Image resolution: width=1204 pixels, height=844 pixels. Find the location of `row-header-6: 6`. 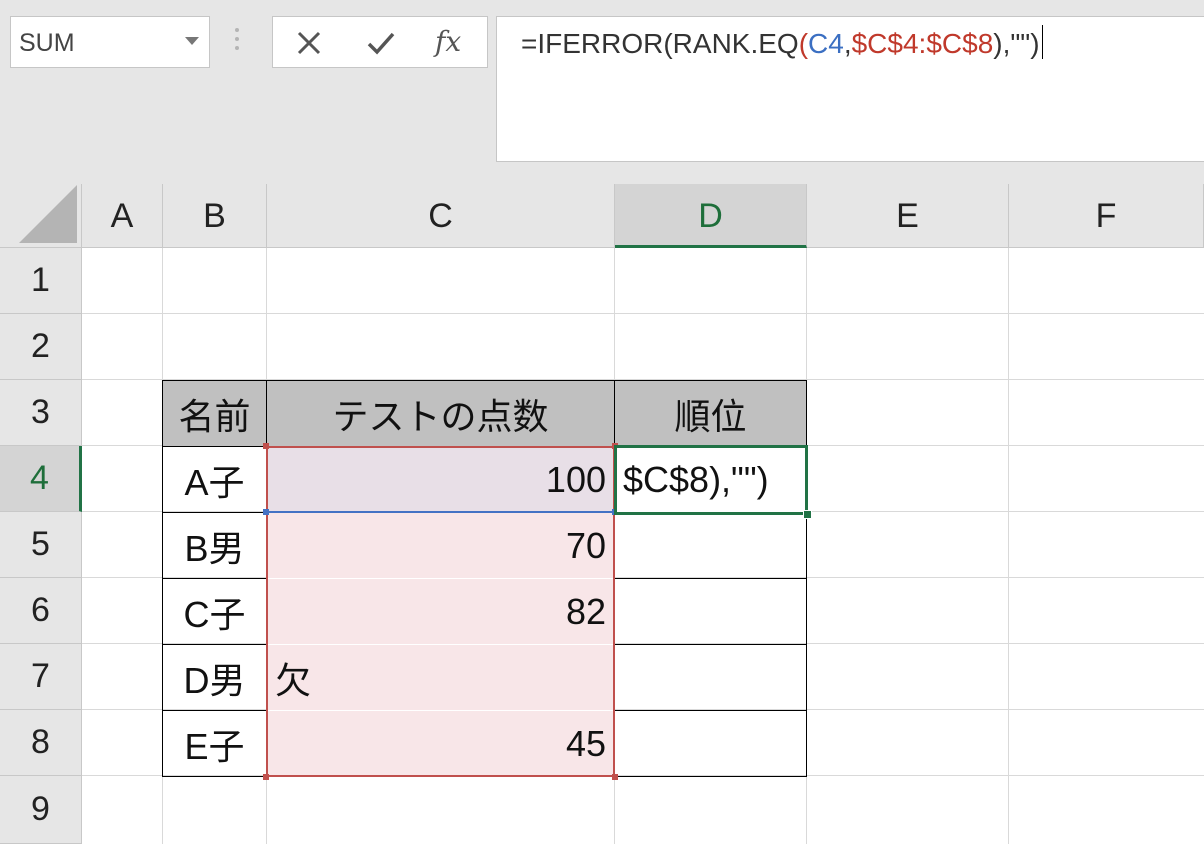

row-header-6: 6 is located at coordinates (41, 611).